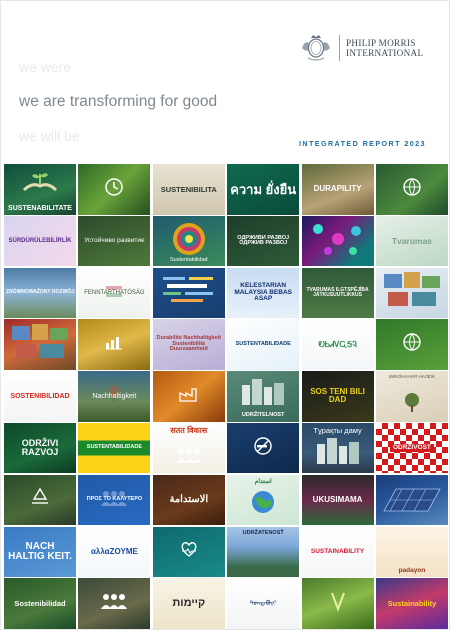  What do you see at coordinates (411, 377) in the screenshot?
I see `tile-label: ВИКОНАННЯ НАЛЕЖ` at bounding box center [411, 377].